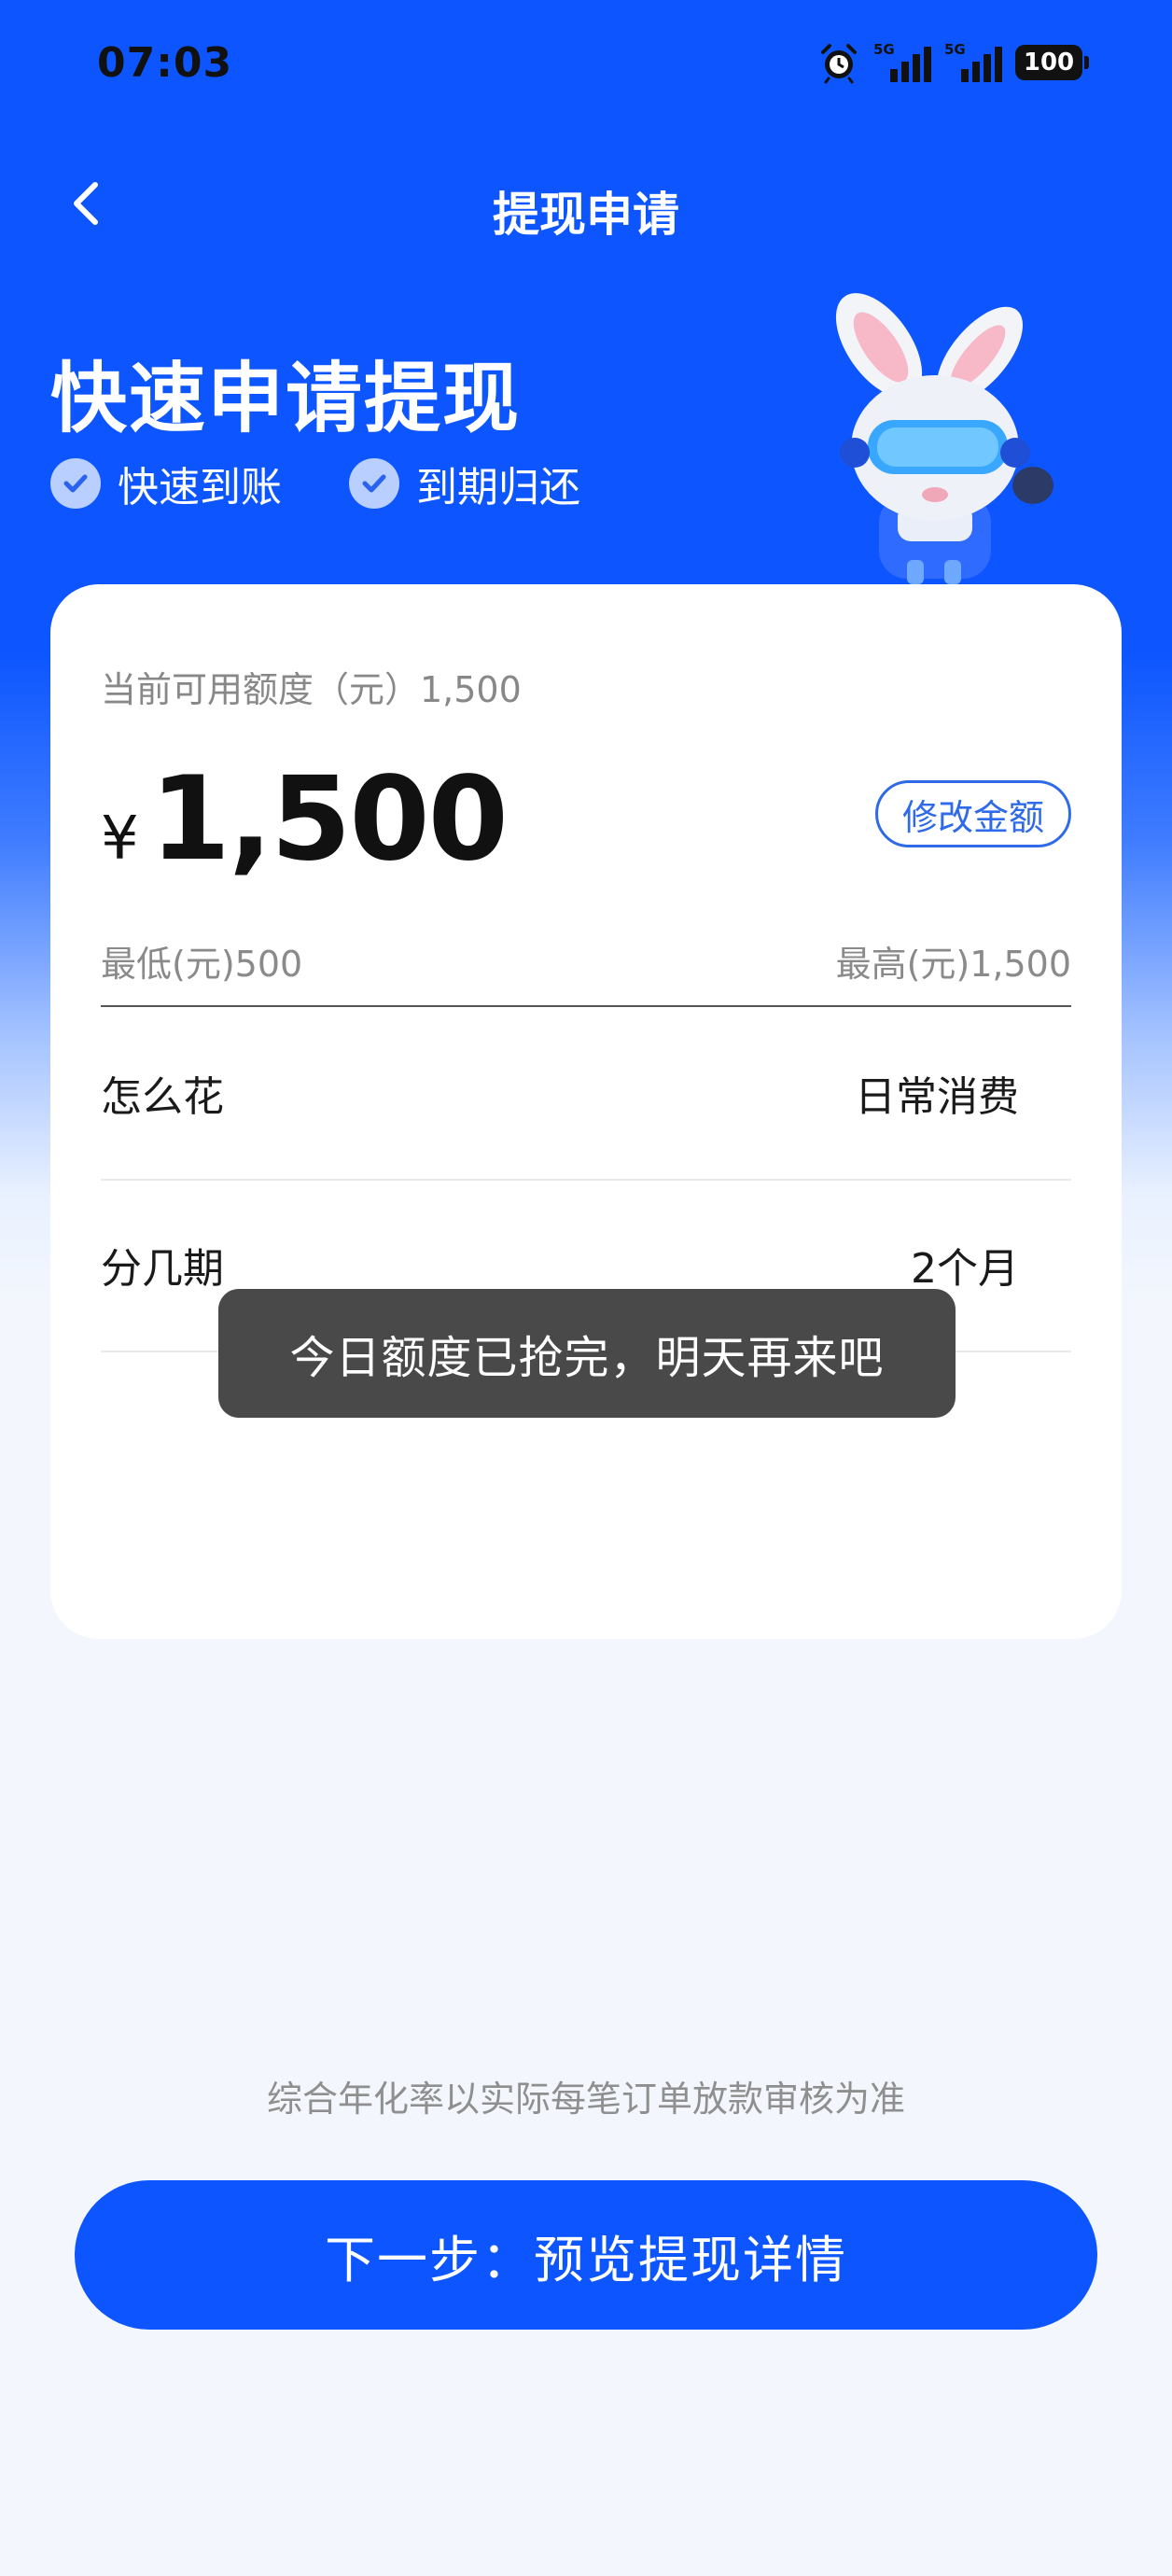 This screenshot has width=1172, height=2576. What do you see at coordinates (953, 964) in the screenshot?
I see `max-amount-label: 最高(元)1,500` at bounding box center [953, 964].